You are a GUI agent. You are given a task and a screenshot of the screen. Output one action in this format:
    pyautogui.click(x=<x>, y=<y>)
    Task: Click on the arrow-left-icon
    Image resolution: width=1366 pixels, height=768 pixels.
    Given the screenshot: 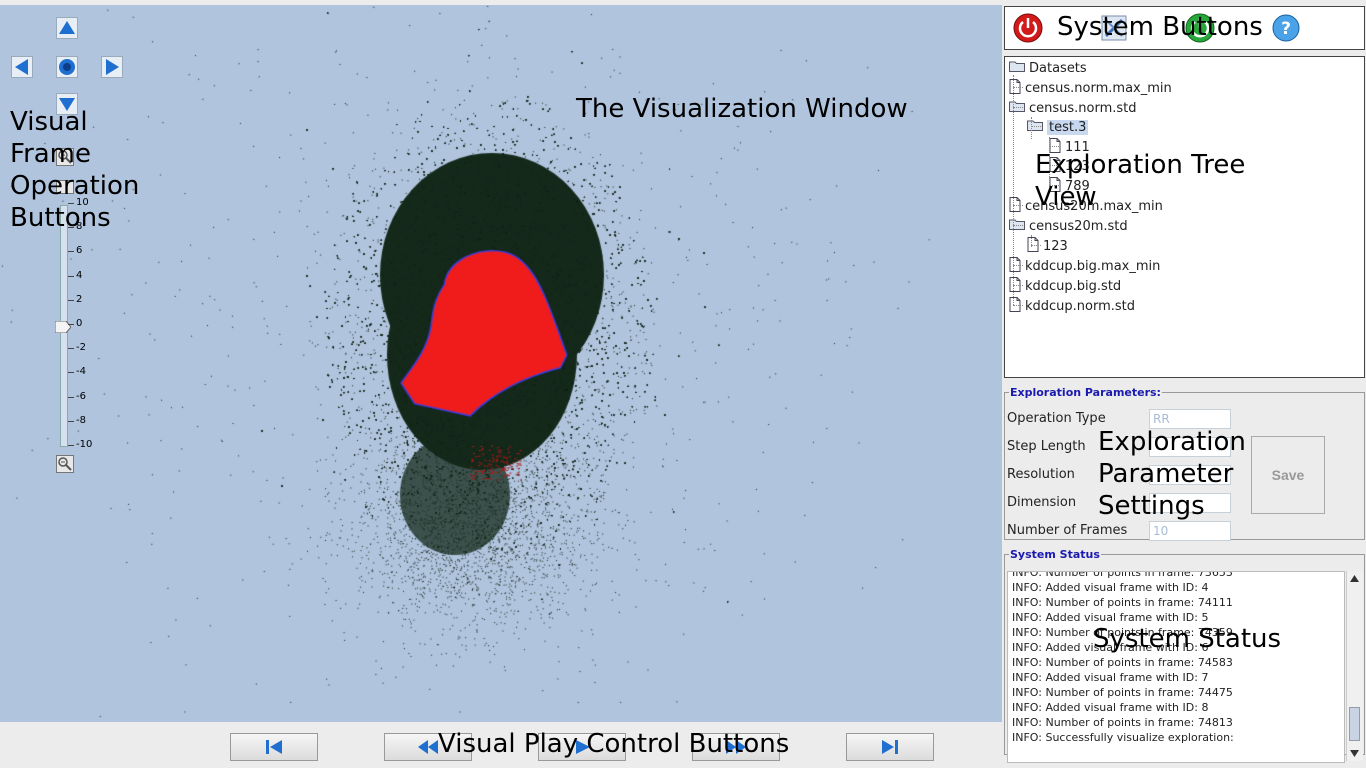 What is the action you would take?
    pyautogui.click(x=22, y=67)
    